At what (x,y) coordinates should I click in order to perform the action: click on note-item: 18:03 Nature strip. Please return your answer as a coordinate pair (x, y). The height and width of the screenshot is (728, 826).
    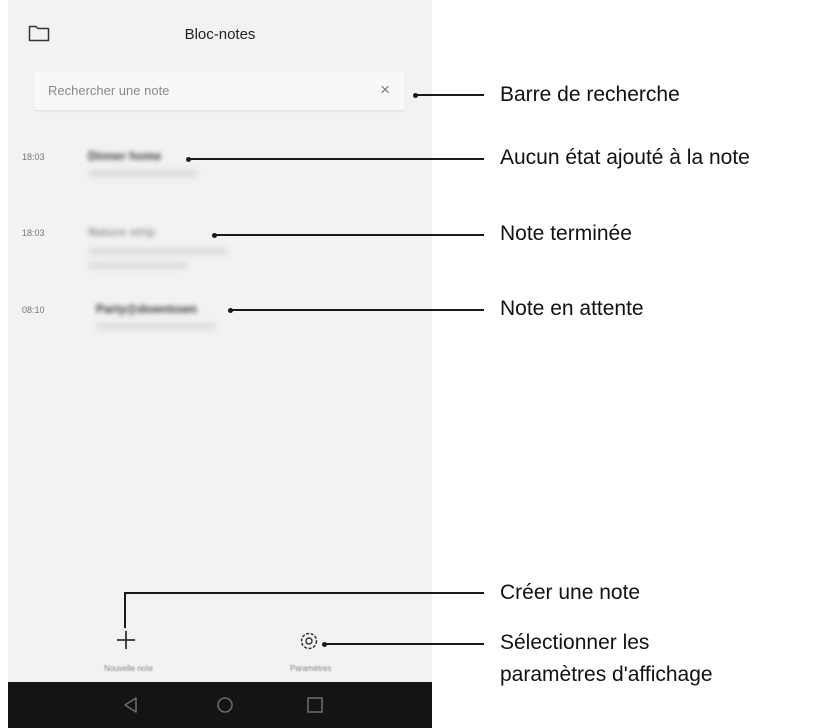
    Looking at the image, I should click on (220, 256).